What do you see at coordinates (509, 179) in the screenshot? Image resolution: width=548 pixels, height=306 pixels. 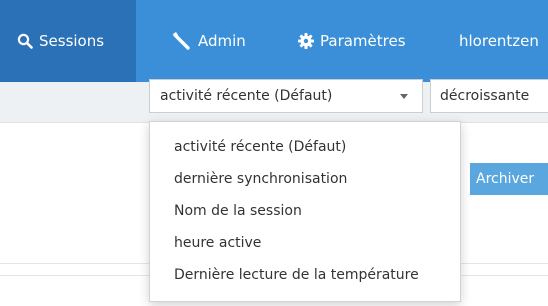 I see `archive-button: Archiver` at bounding box center [509, 179].